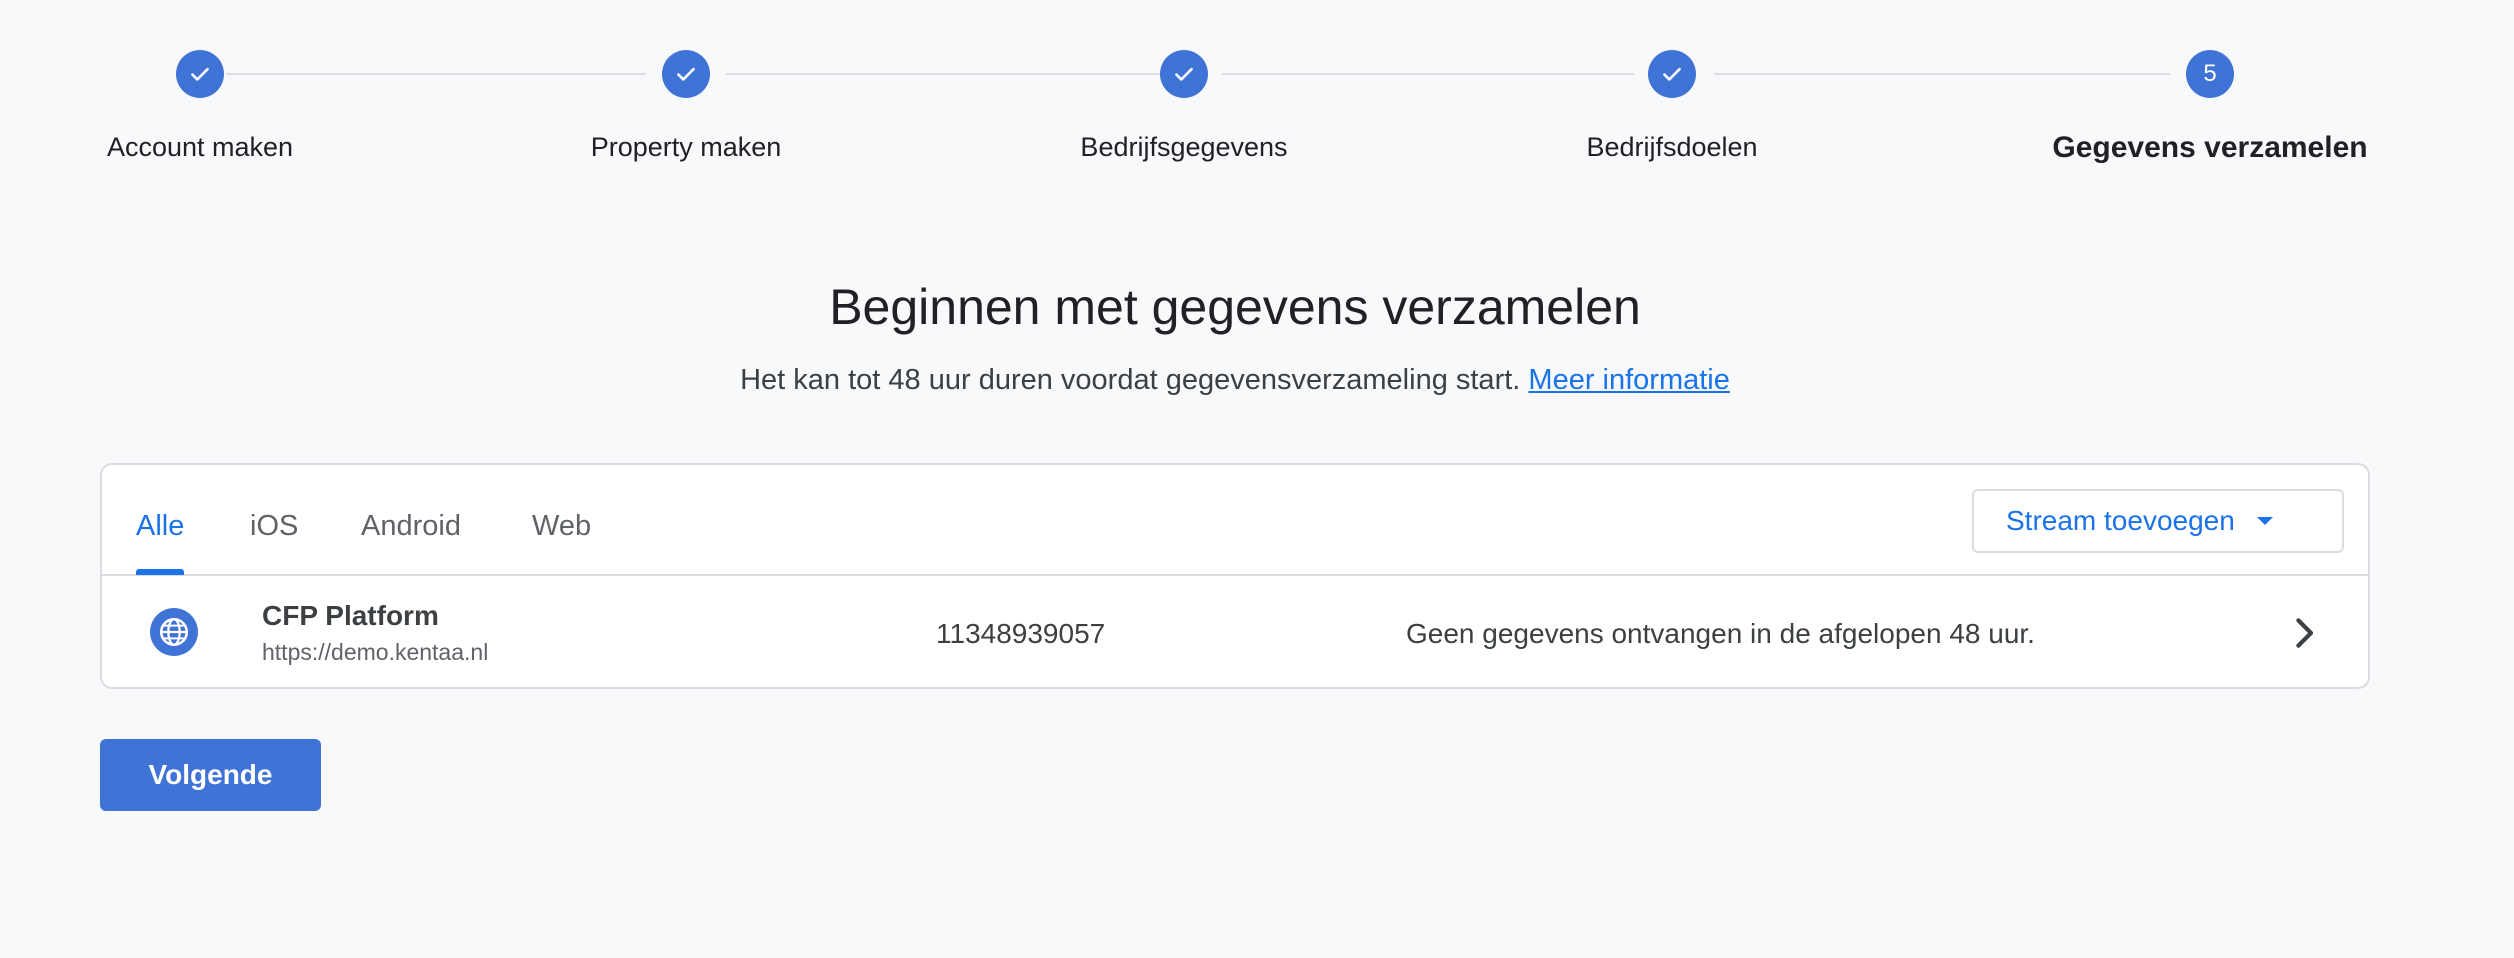 Image resolution: width=2514 pixels, height=958 pixels. Describe the element at coordinates (686, 147) in the screenshot. I see `step-label-property: Property maken` at that location.